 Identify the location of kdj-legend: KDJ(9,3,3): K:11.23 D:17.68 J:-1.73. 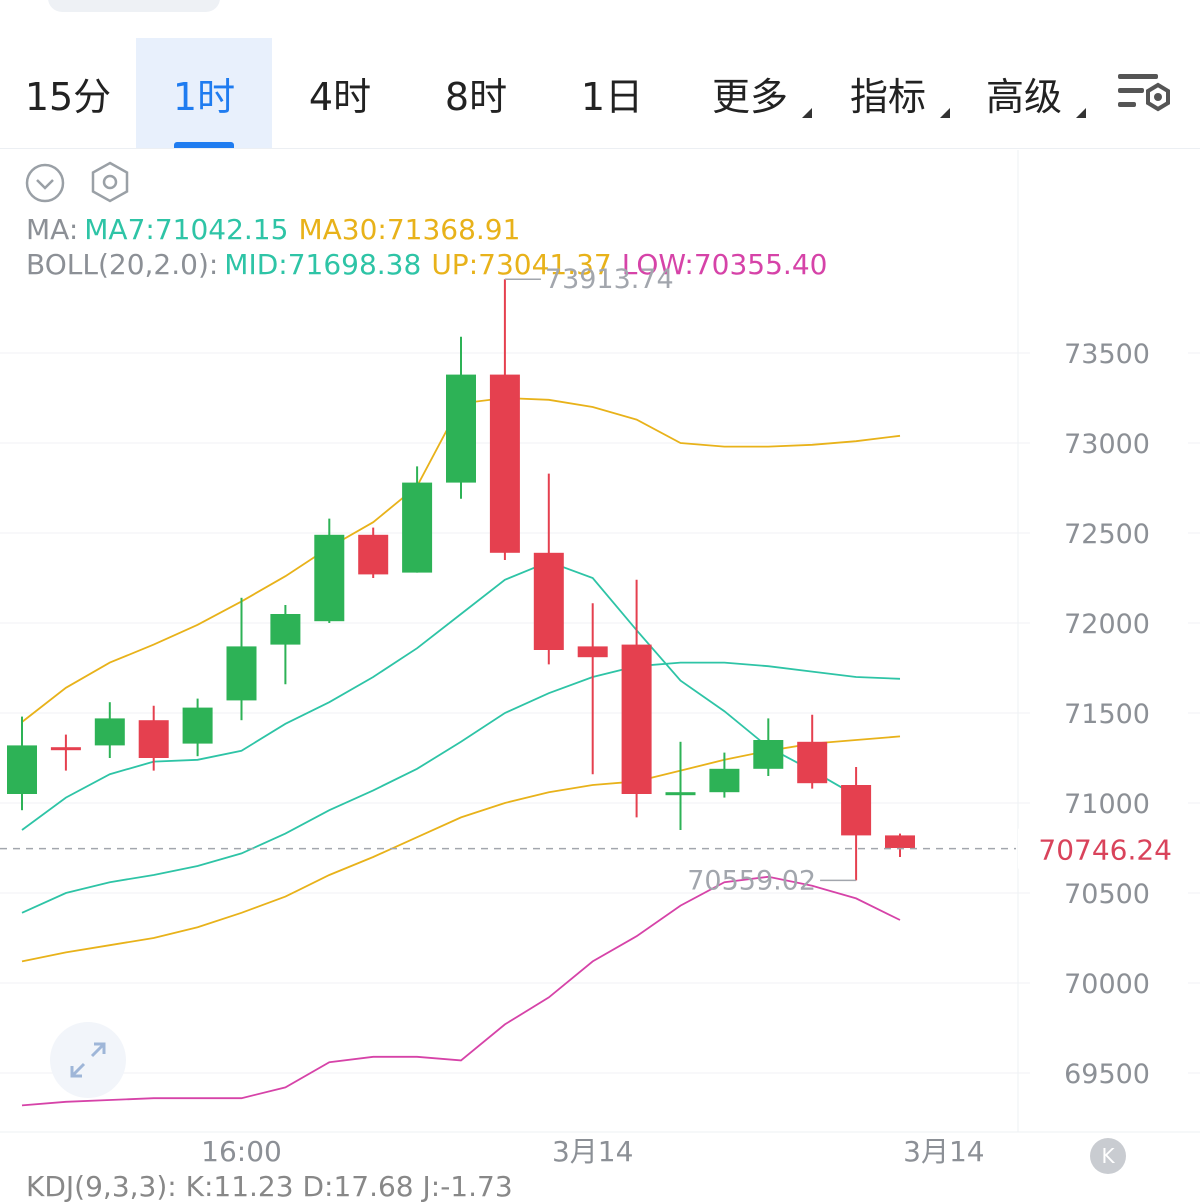
(269, 1186).